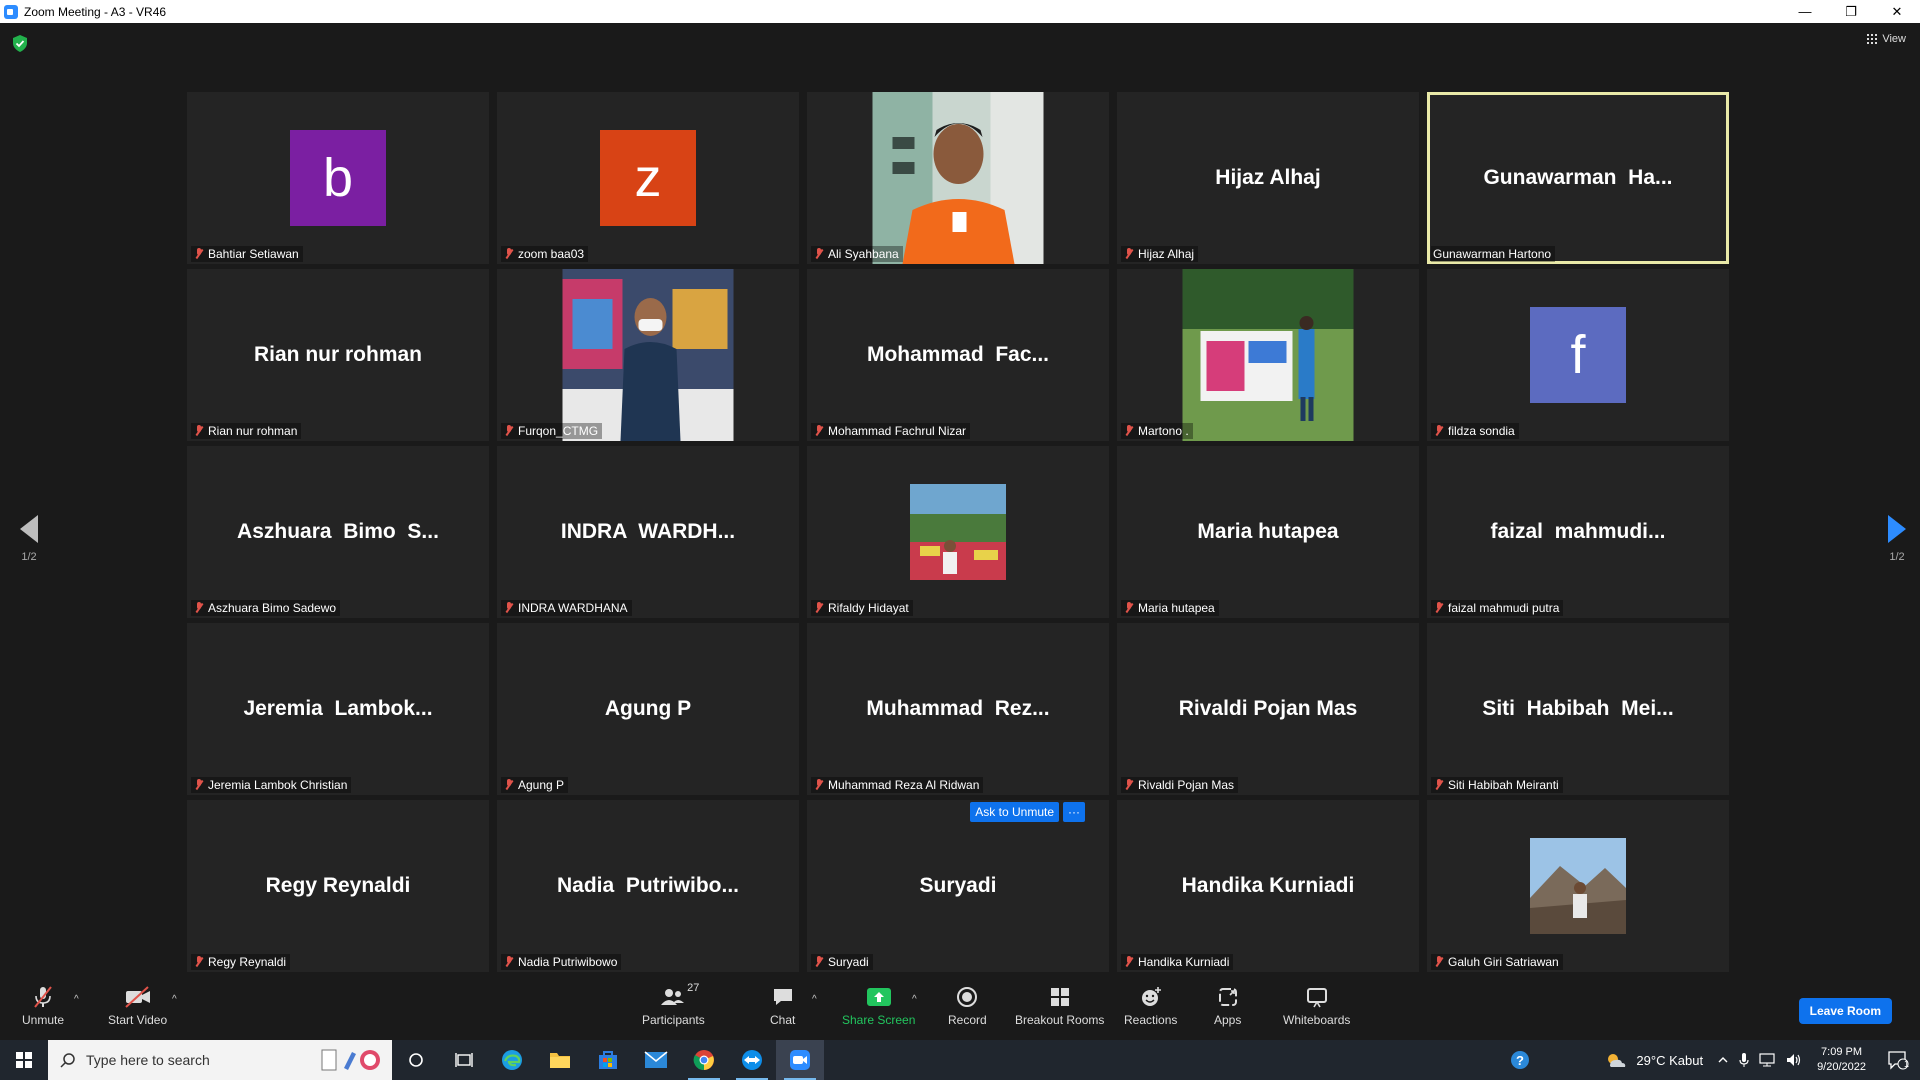 The width and height of the screenshot is (1920, 1080). Describe the element at coordinates (24, 1060) in the screenshot. I see `start-button` at that location.